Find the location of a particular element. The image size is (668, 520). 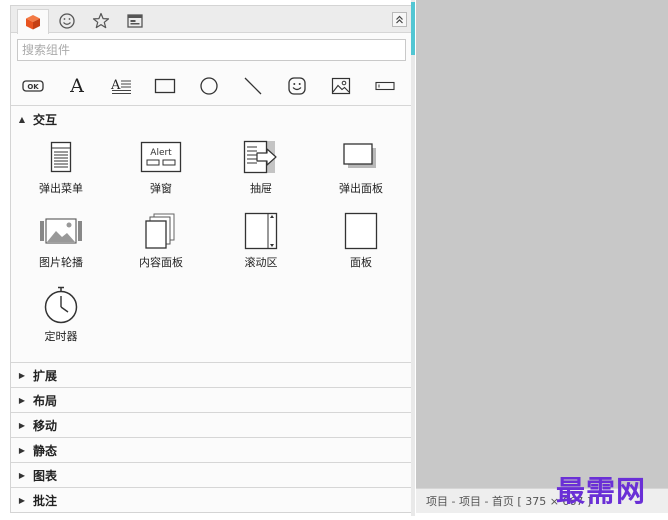

tool-button: OK is located at coordinates (33, 86).